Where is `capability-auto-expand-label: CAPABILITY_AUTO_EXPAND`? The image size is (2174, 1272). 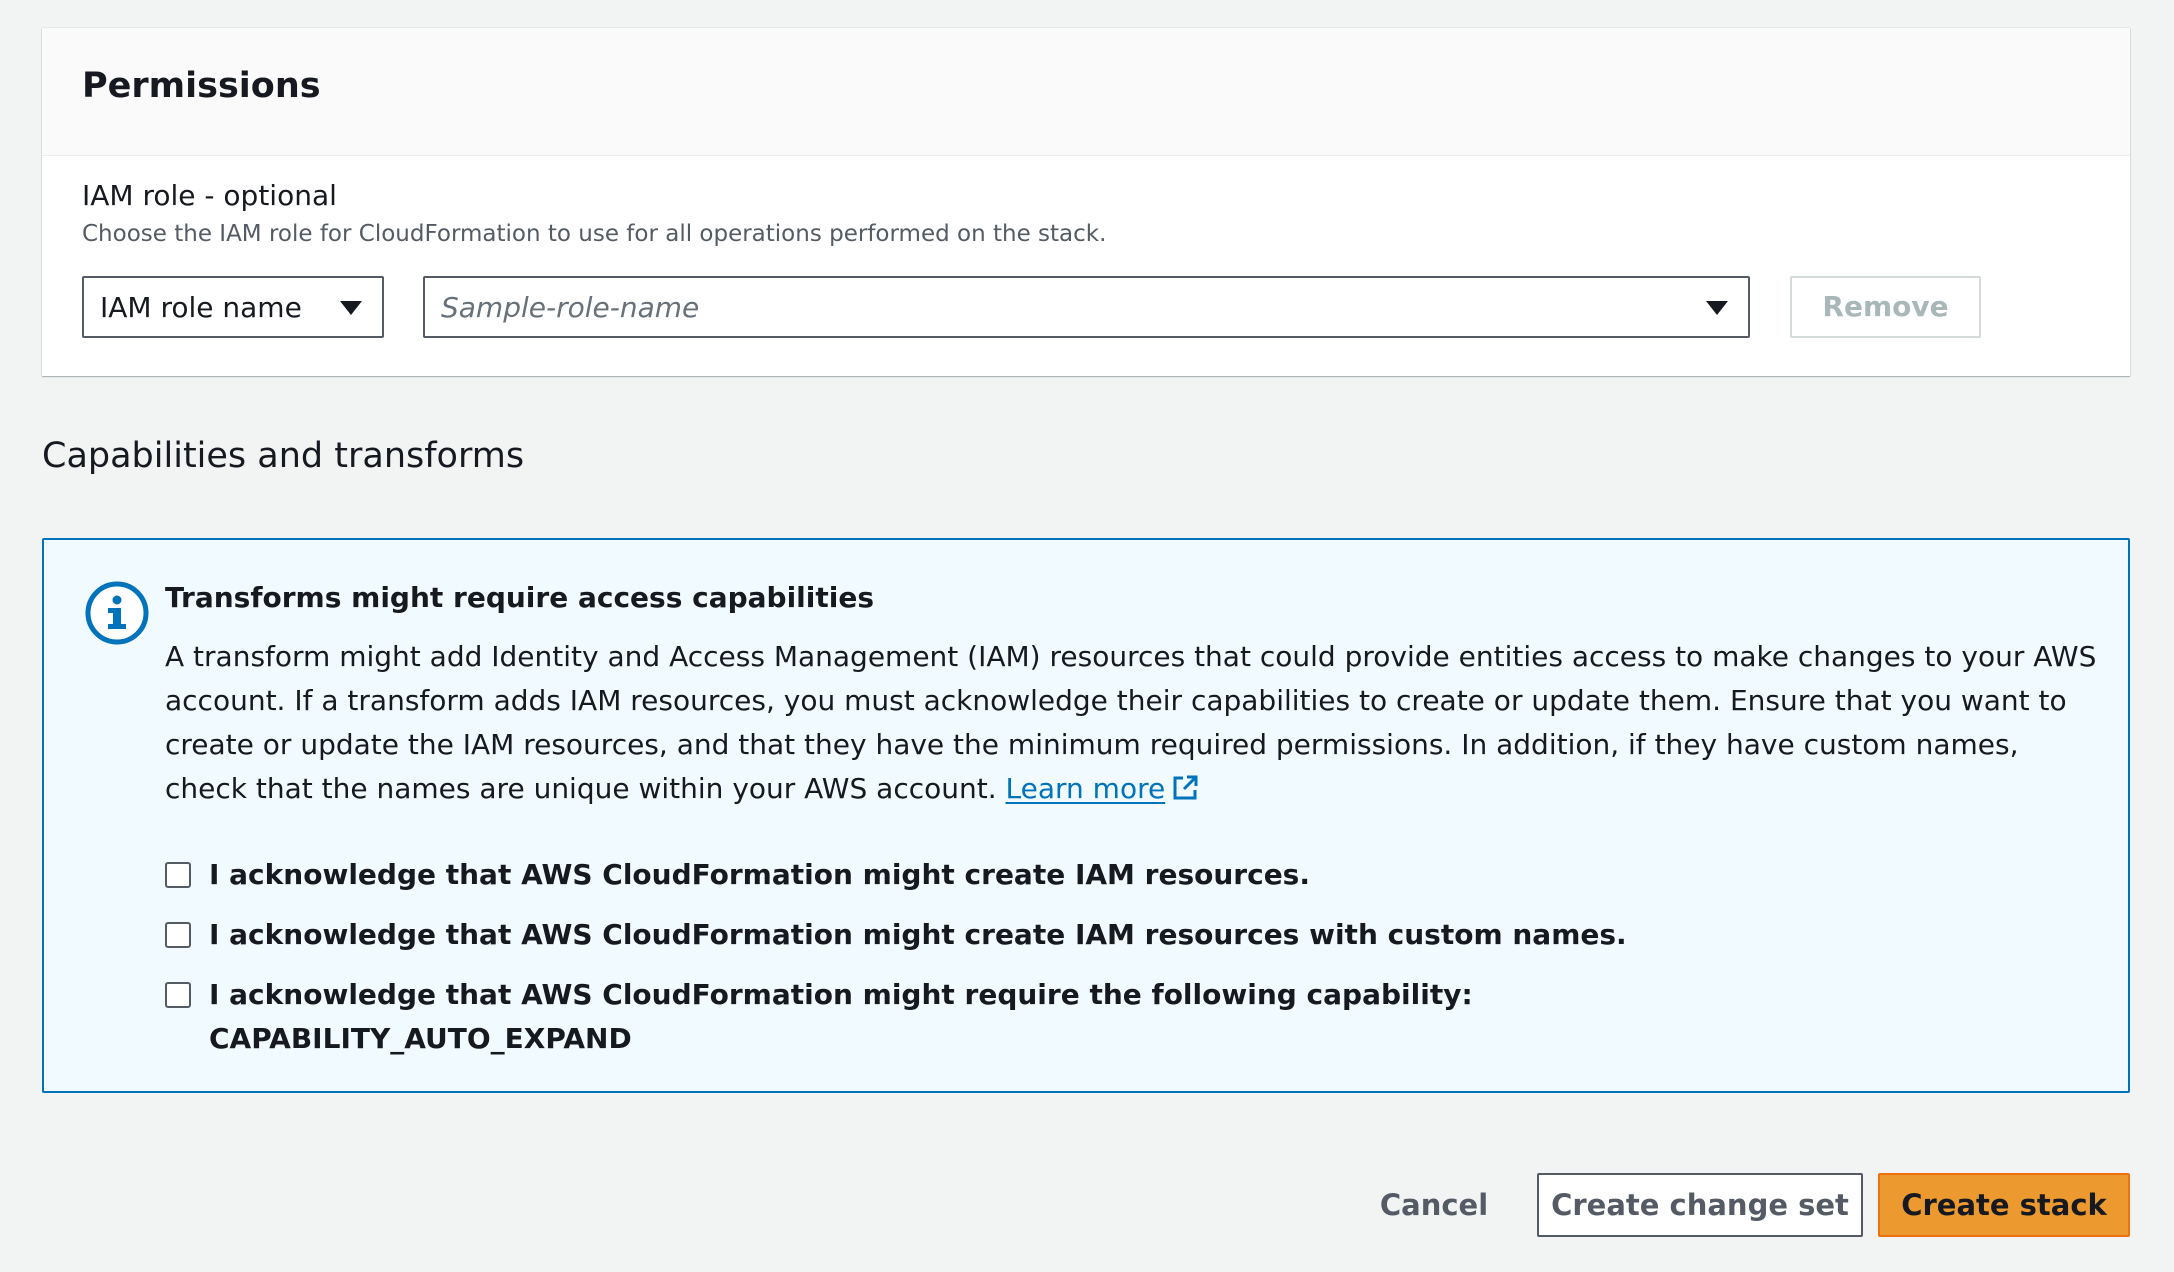 capability-auto-expand-label: CAPABILITY_AUTO_EXPAND is located at coordinates (420, 1038).